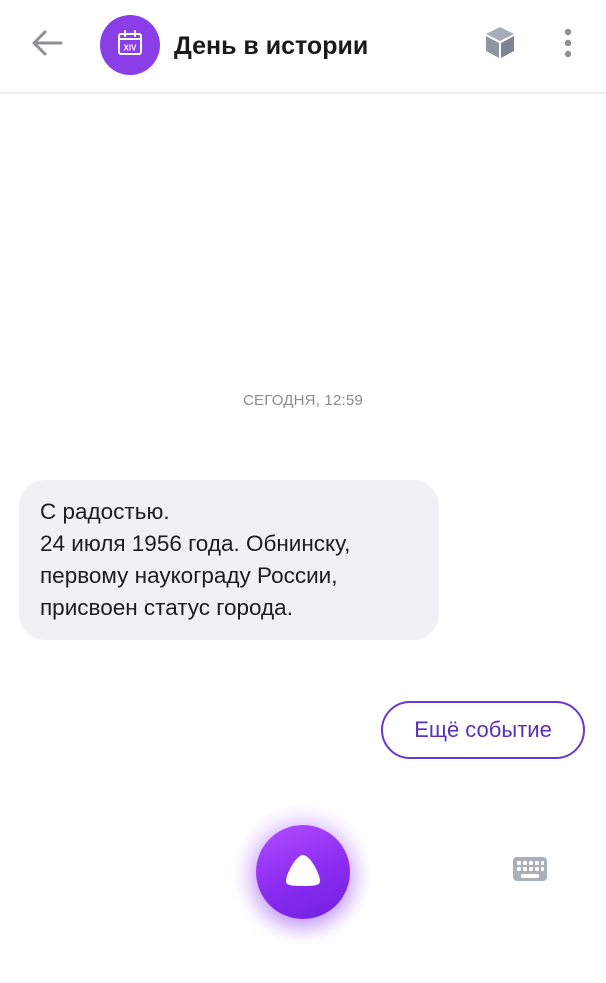 Image resolution: width=606 pixels, height=983 pixels. I want to click on app-header: XIV День в истории, so click(303, 47).